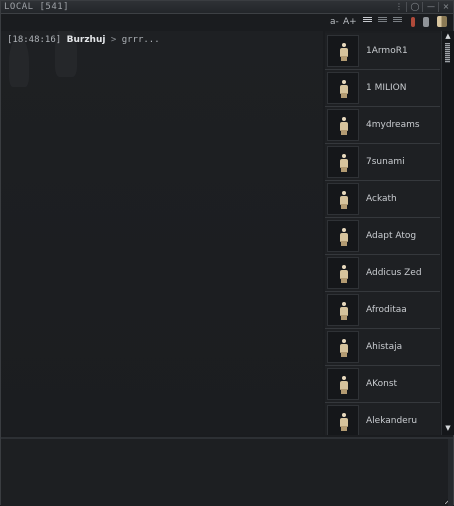 Image resolution: width=454 pixels, height=506 pixels. I want to click on member-item: 1 MILION, so click(382, 88).